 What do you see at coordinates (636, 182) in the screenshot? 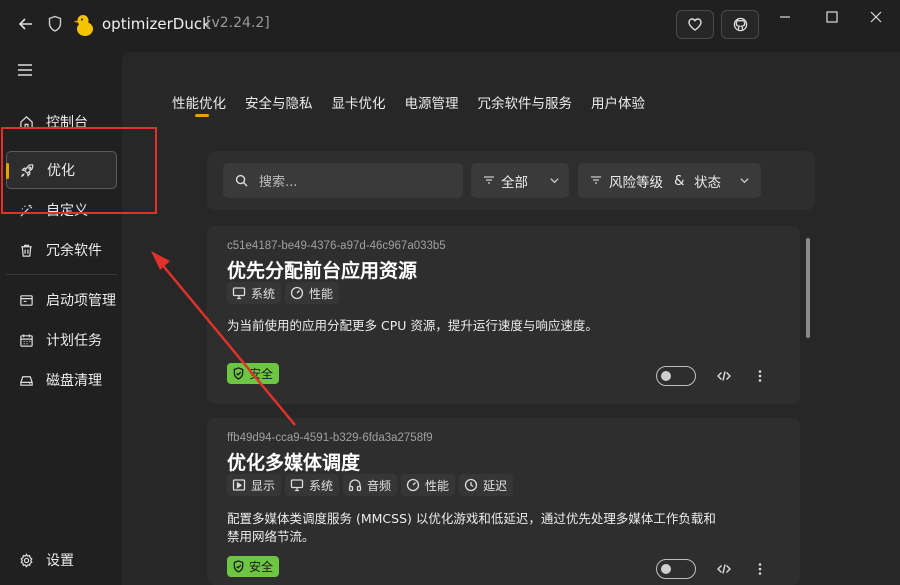
I see `risk-status-label-risk: 风险等级` at bounding box center [636, 182].